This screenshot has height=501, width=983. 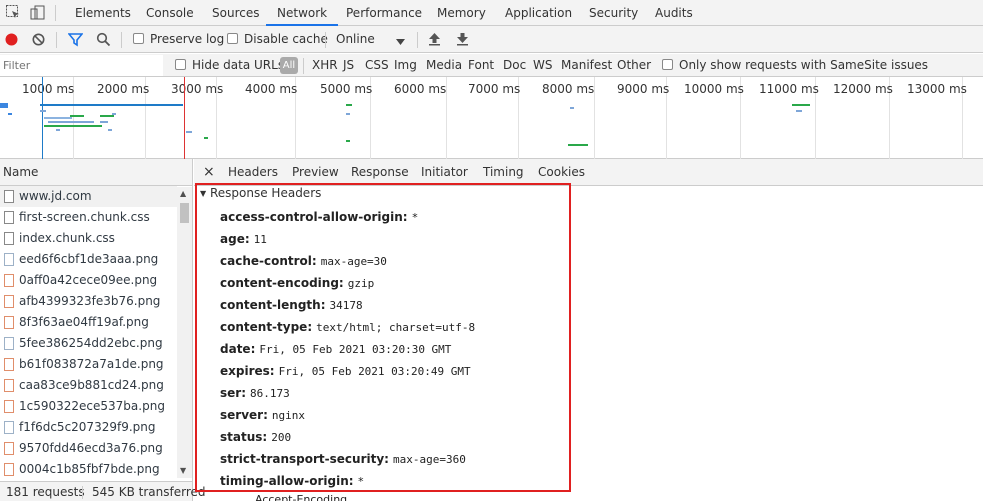 What do you see at coordinates (75, 41) in the screenshot?
I see `filter-icon` at bounding box center [75, 41].